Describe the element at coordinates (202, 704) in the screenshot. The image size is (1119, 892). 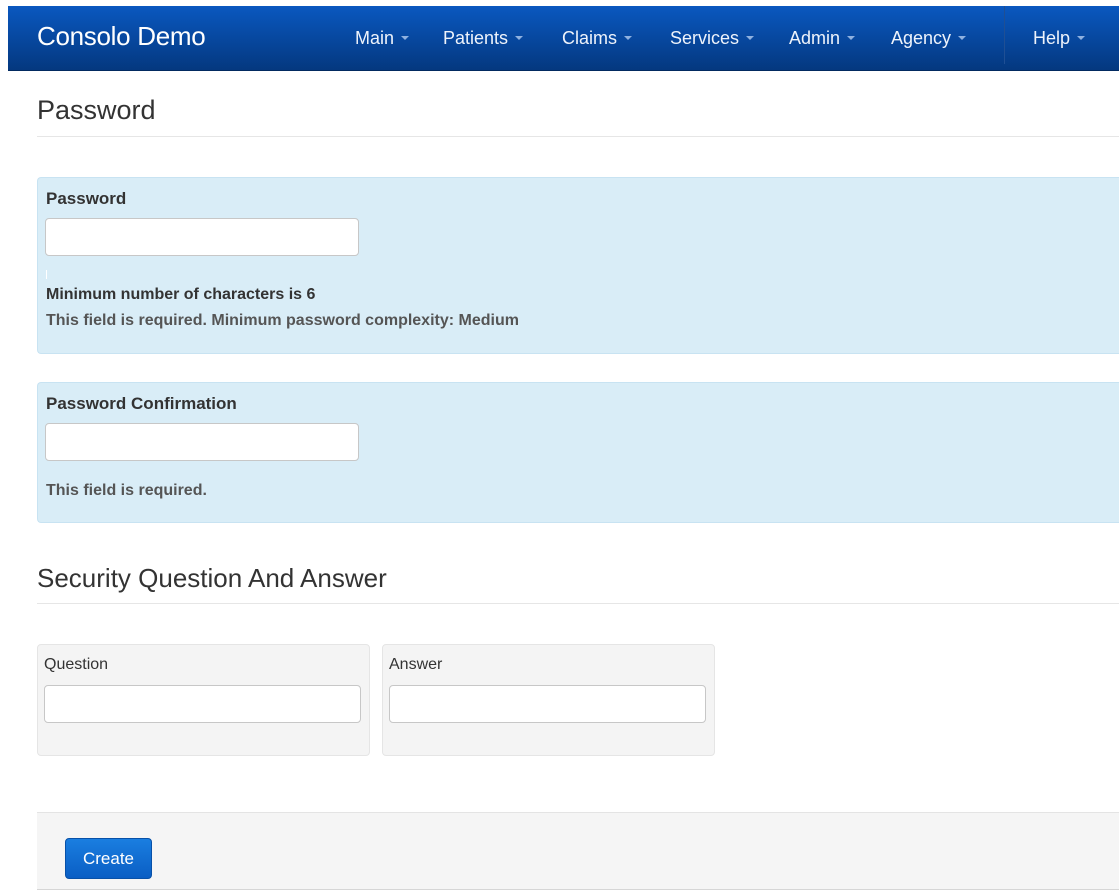
I see `question-input` at that location.